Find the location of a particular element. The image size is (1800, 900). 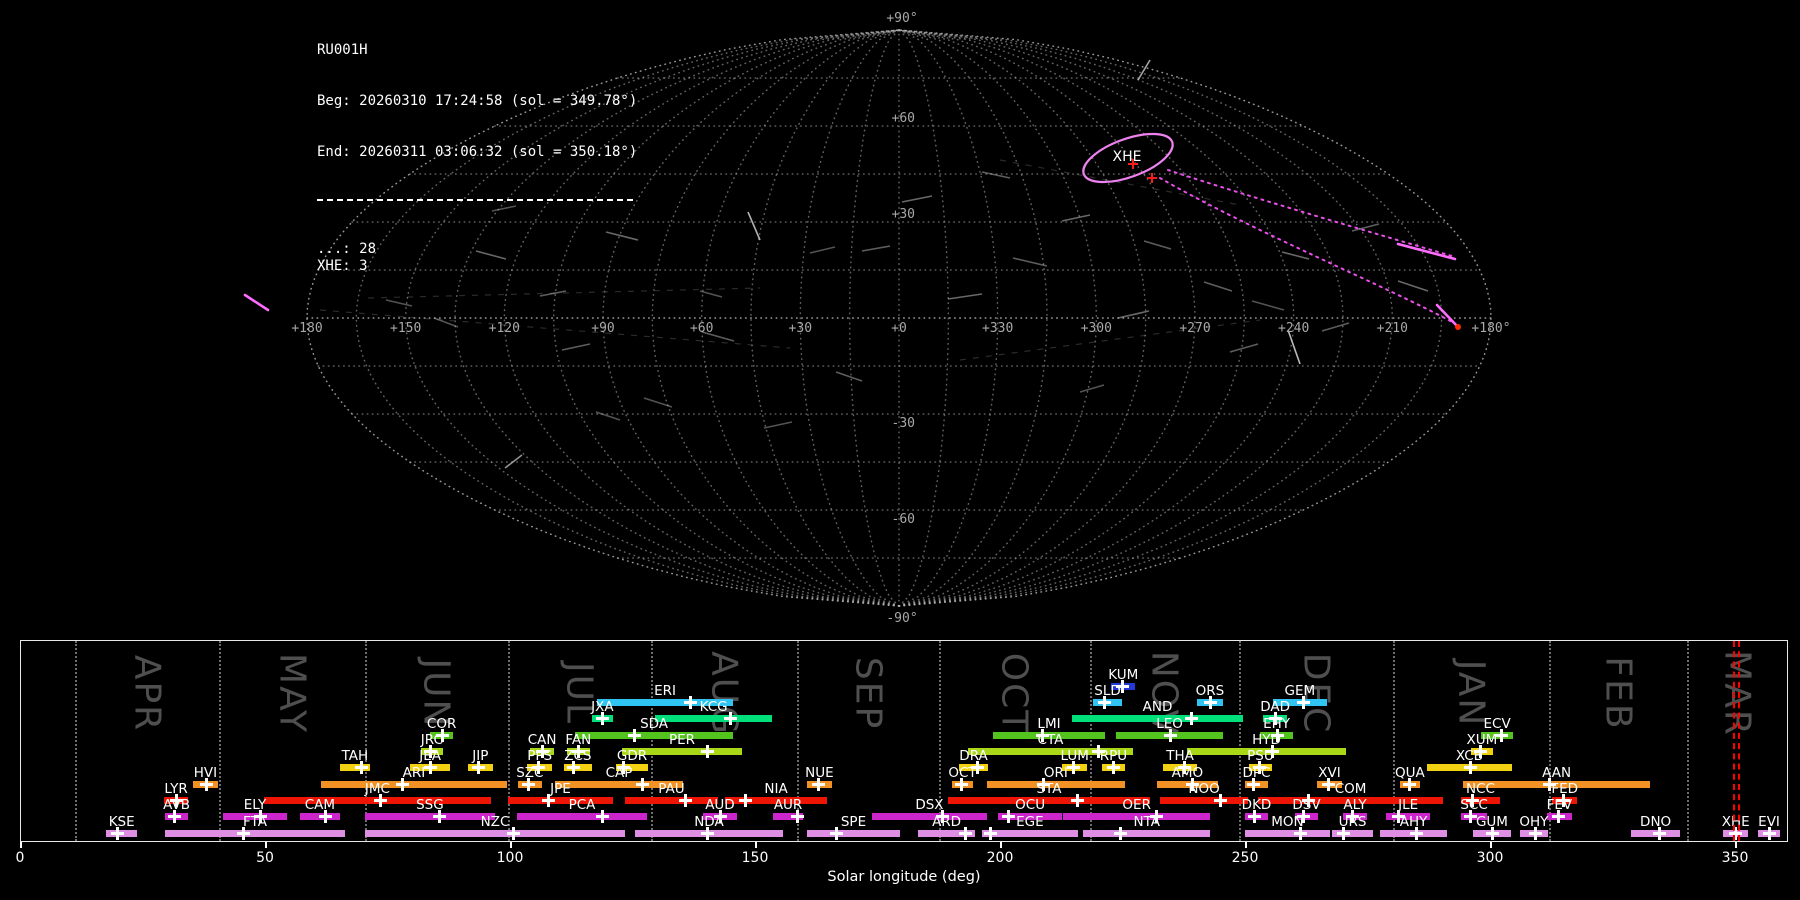

month-label: OCT is located at coordinates (1014, 693).